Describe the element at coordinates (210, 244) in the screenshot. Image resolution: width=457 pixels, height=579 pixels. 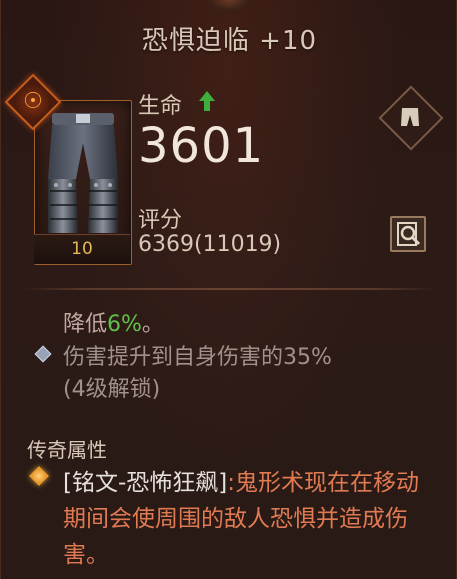
I see `score-value: 6369(11019)` at that location.